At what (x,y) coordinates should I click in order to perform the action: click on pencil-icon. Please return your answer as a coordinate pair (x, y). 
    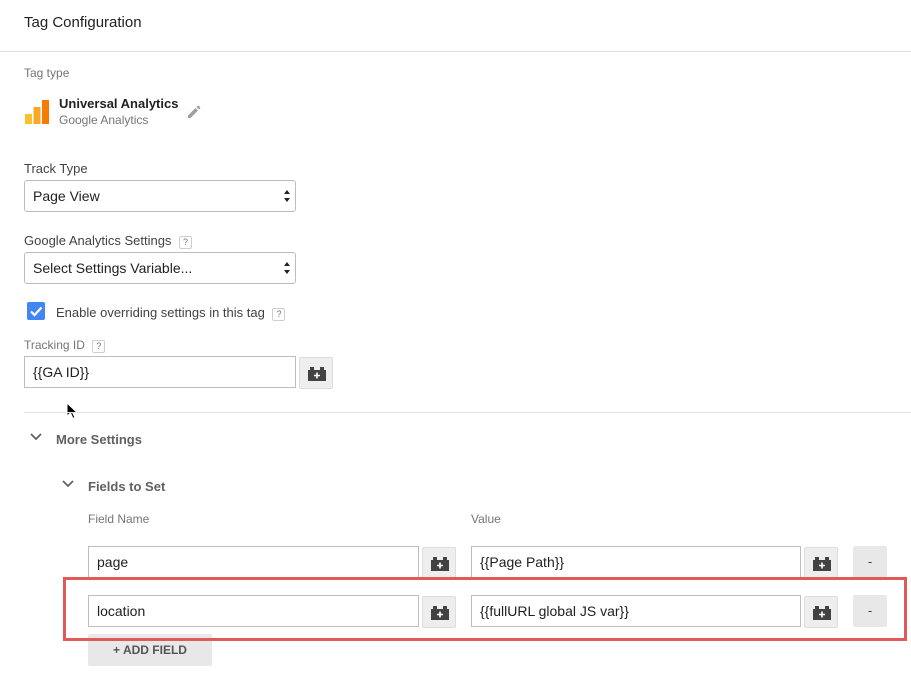
    Looking at the image, I should click on (194, 112).